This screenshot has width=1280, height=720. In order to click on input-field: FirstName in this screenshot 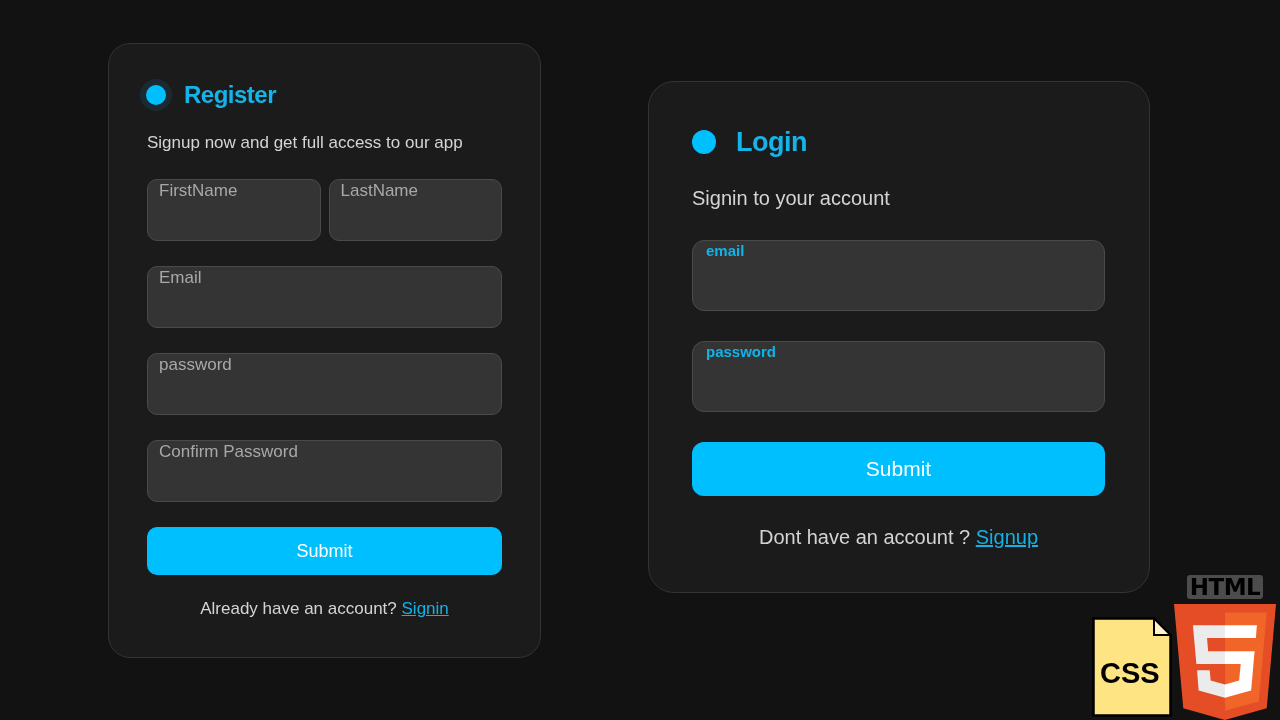, I will do `click(234, 210)`.